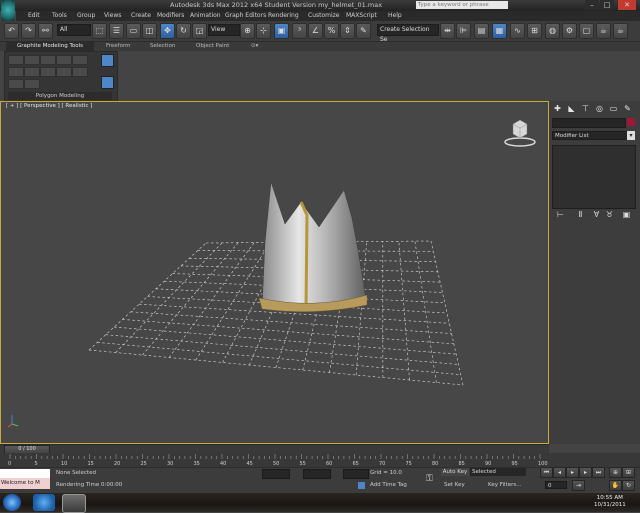 This screenshot has width=640, height=513. What do you see at coordinates (603, 31) in the screenshot?
I see `render-production-icon: ☕` at bounding box center [603, 31].